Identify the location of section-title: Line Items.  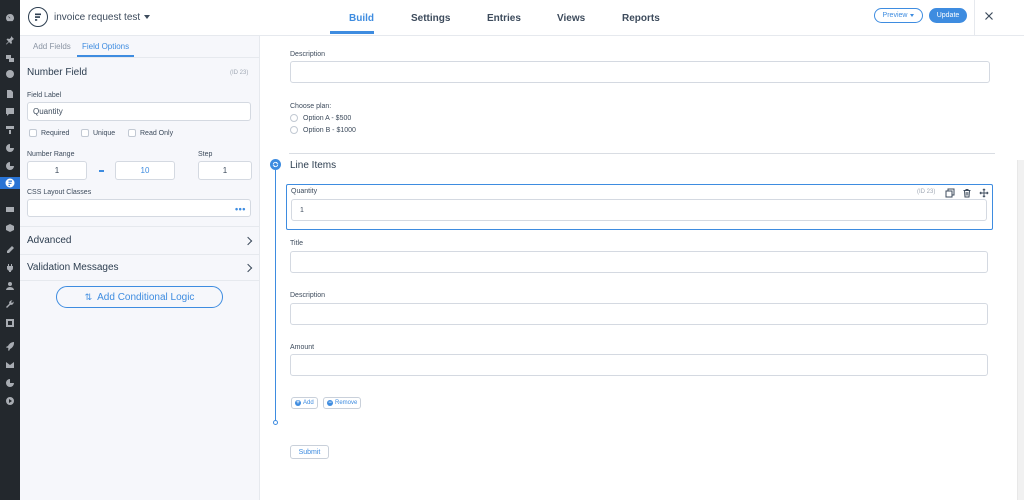
(313, 165).